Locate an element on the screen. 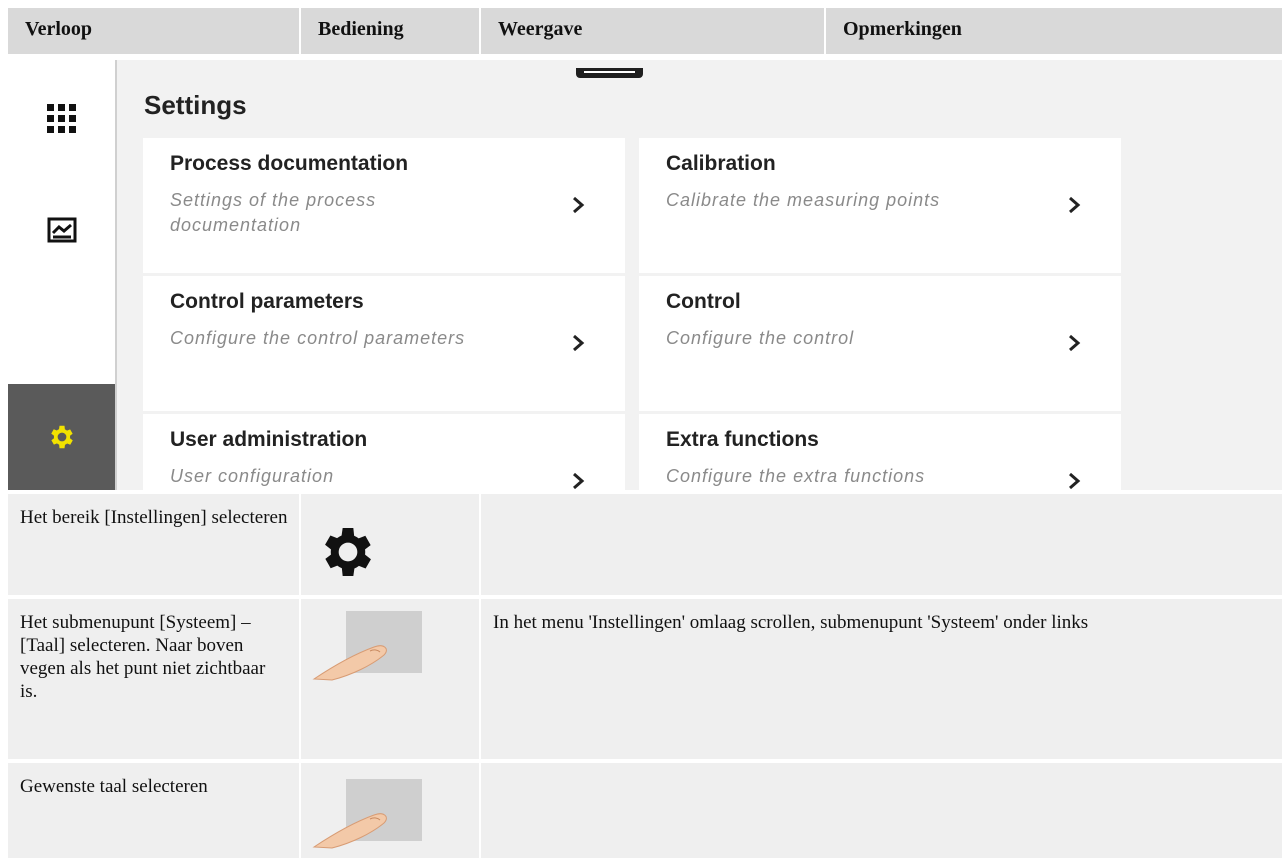 The width and height of the screenshot is (1282, 858). chart-icon is located at coordinates (61, 230).